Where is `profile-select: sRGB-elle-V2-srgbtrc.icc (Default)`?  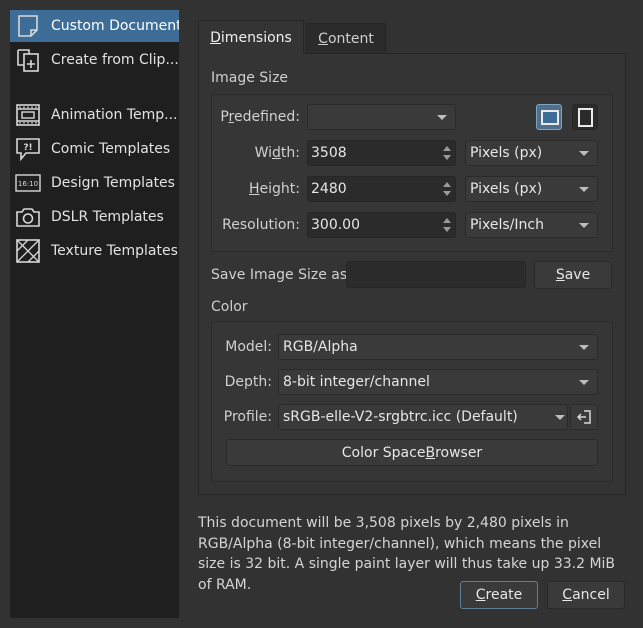
profile-select: sRGB-elle-V2-srgbtrc.icc (Default) is located at coordinates (423, 417).